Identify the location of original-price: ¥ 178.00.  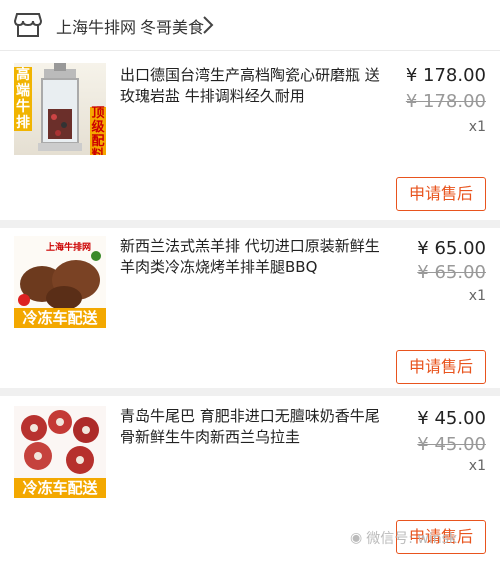
(445, 101).